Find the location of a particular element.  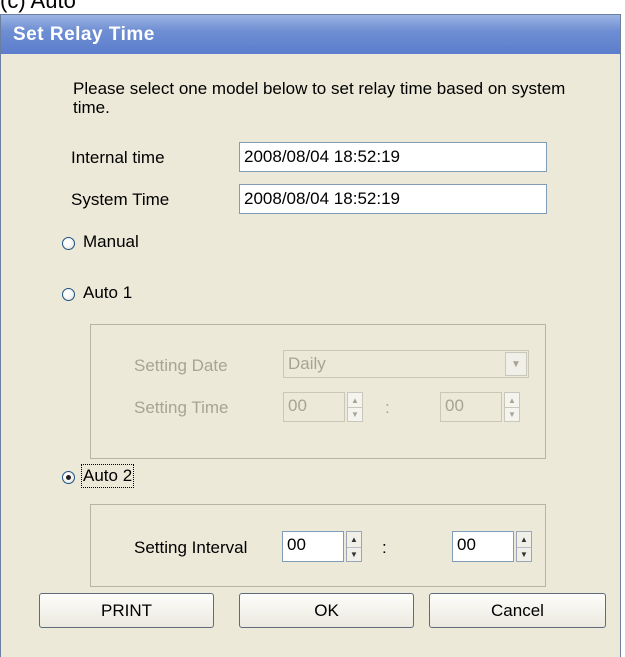

chevron-down-icon: ▼ is located at coordinates (516, 364).